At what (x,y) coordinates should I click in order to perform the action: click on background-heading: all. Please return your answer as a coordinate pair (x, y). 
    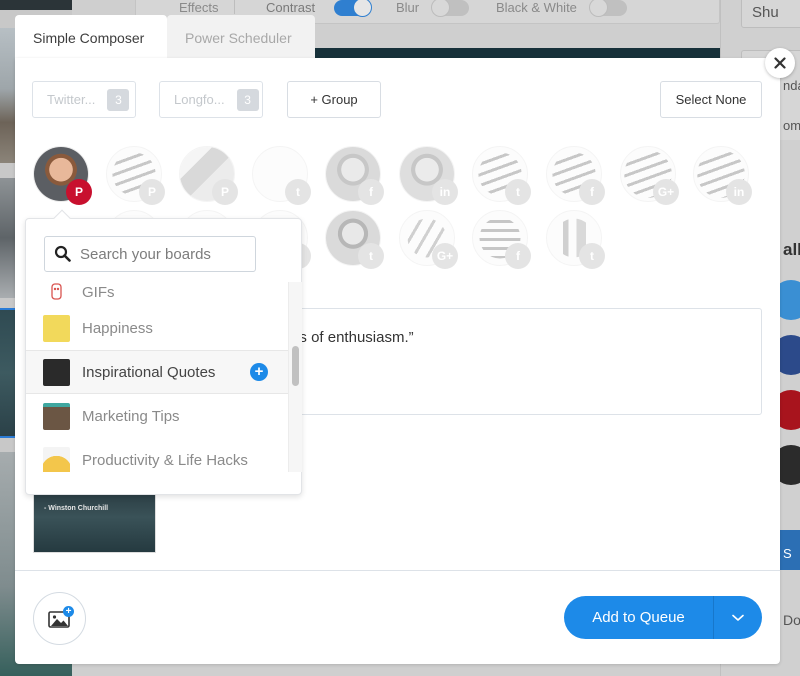
    Looking at the image, I should click on (791, 249).